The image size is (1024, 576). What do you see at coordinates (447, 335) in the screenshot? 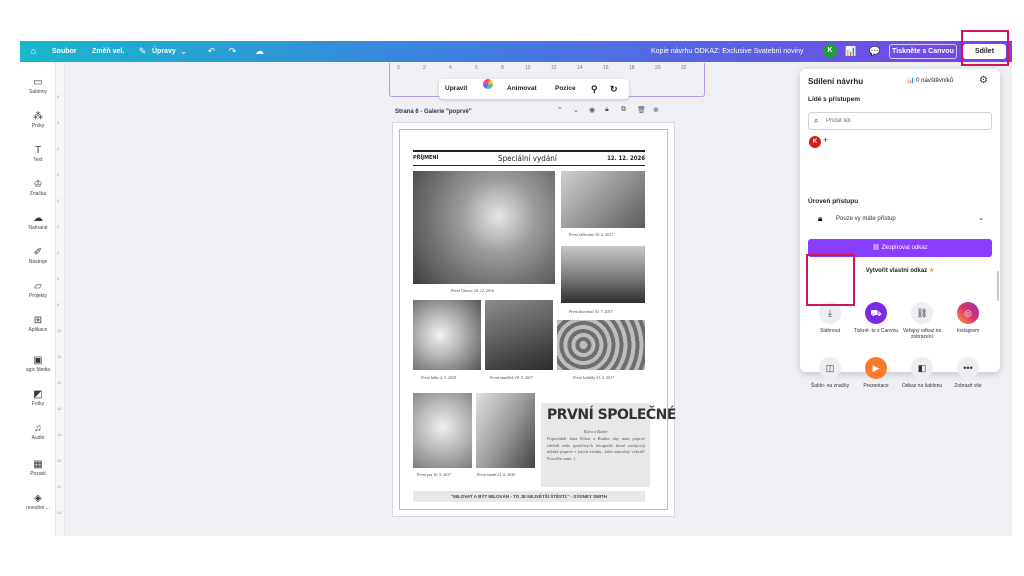
I see `photo-baby` at bounding box center [447, 335].